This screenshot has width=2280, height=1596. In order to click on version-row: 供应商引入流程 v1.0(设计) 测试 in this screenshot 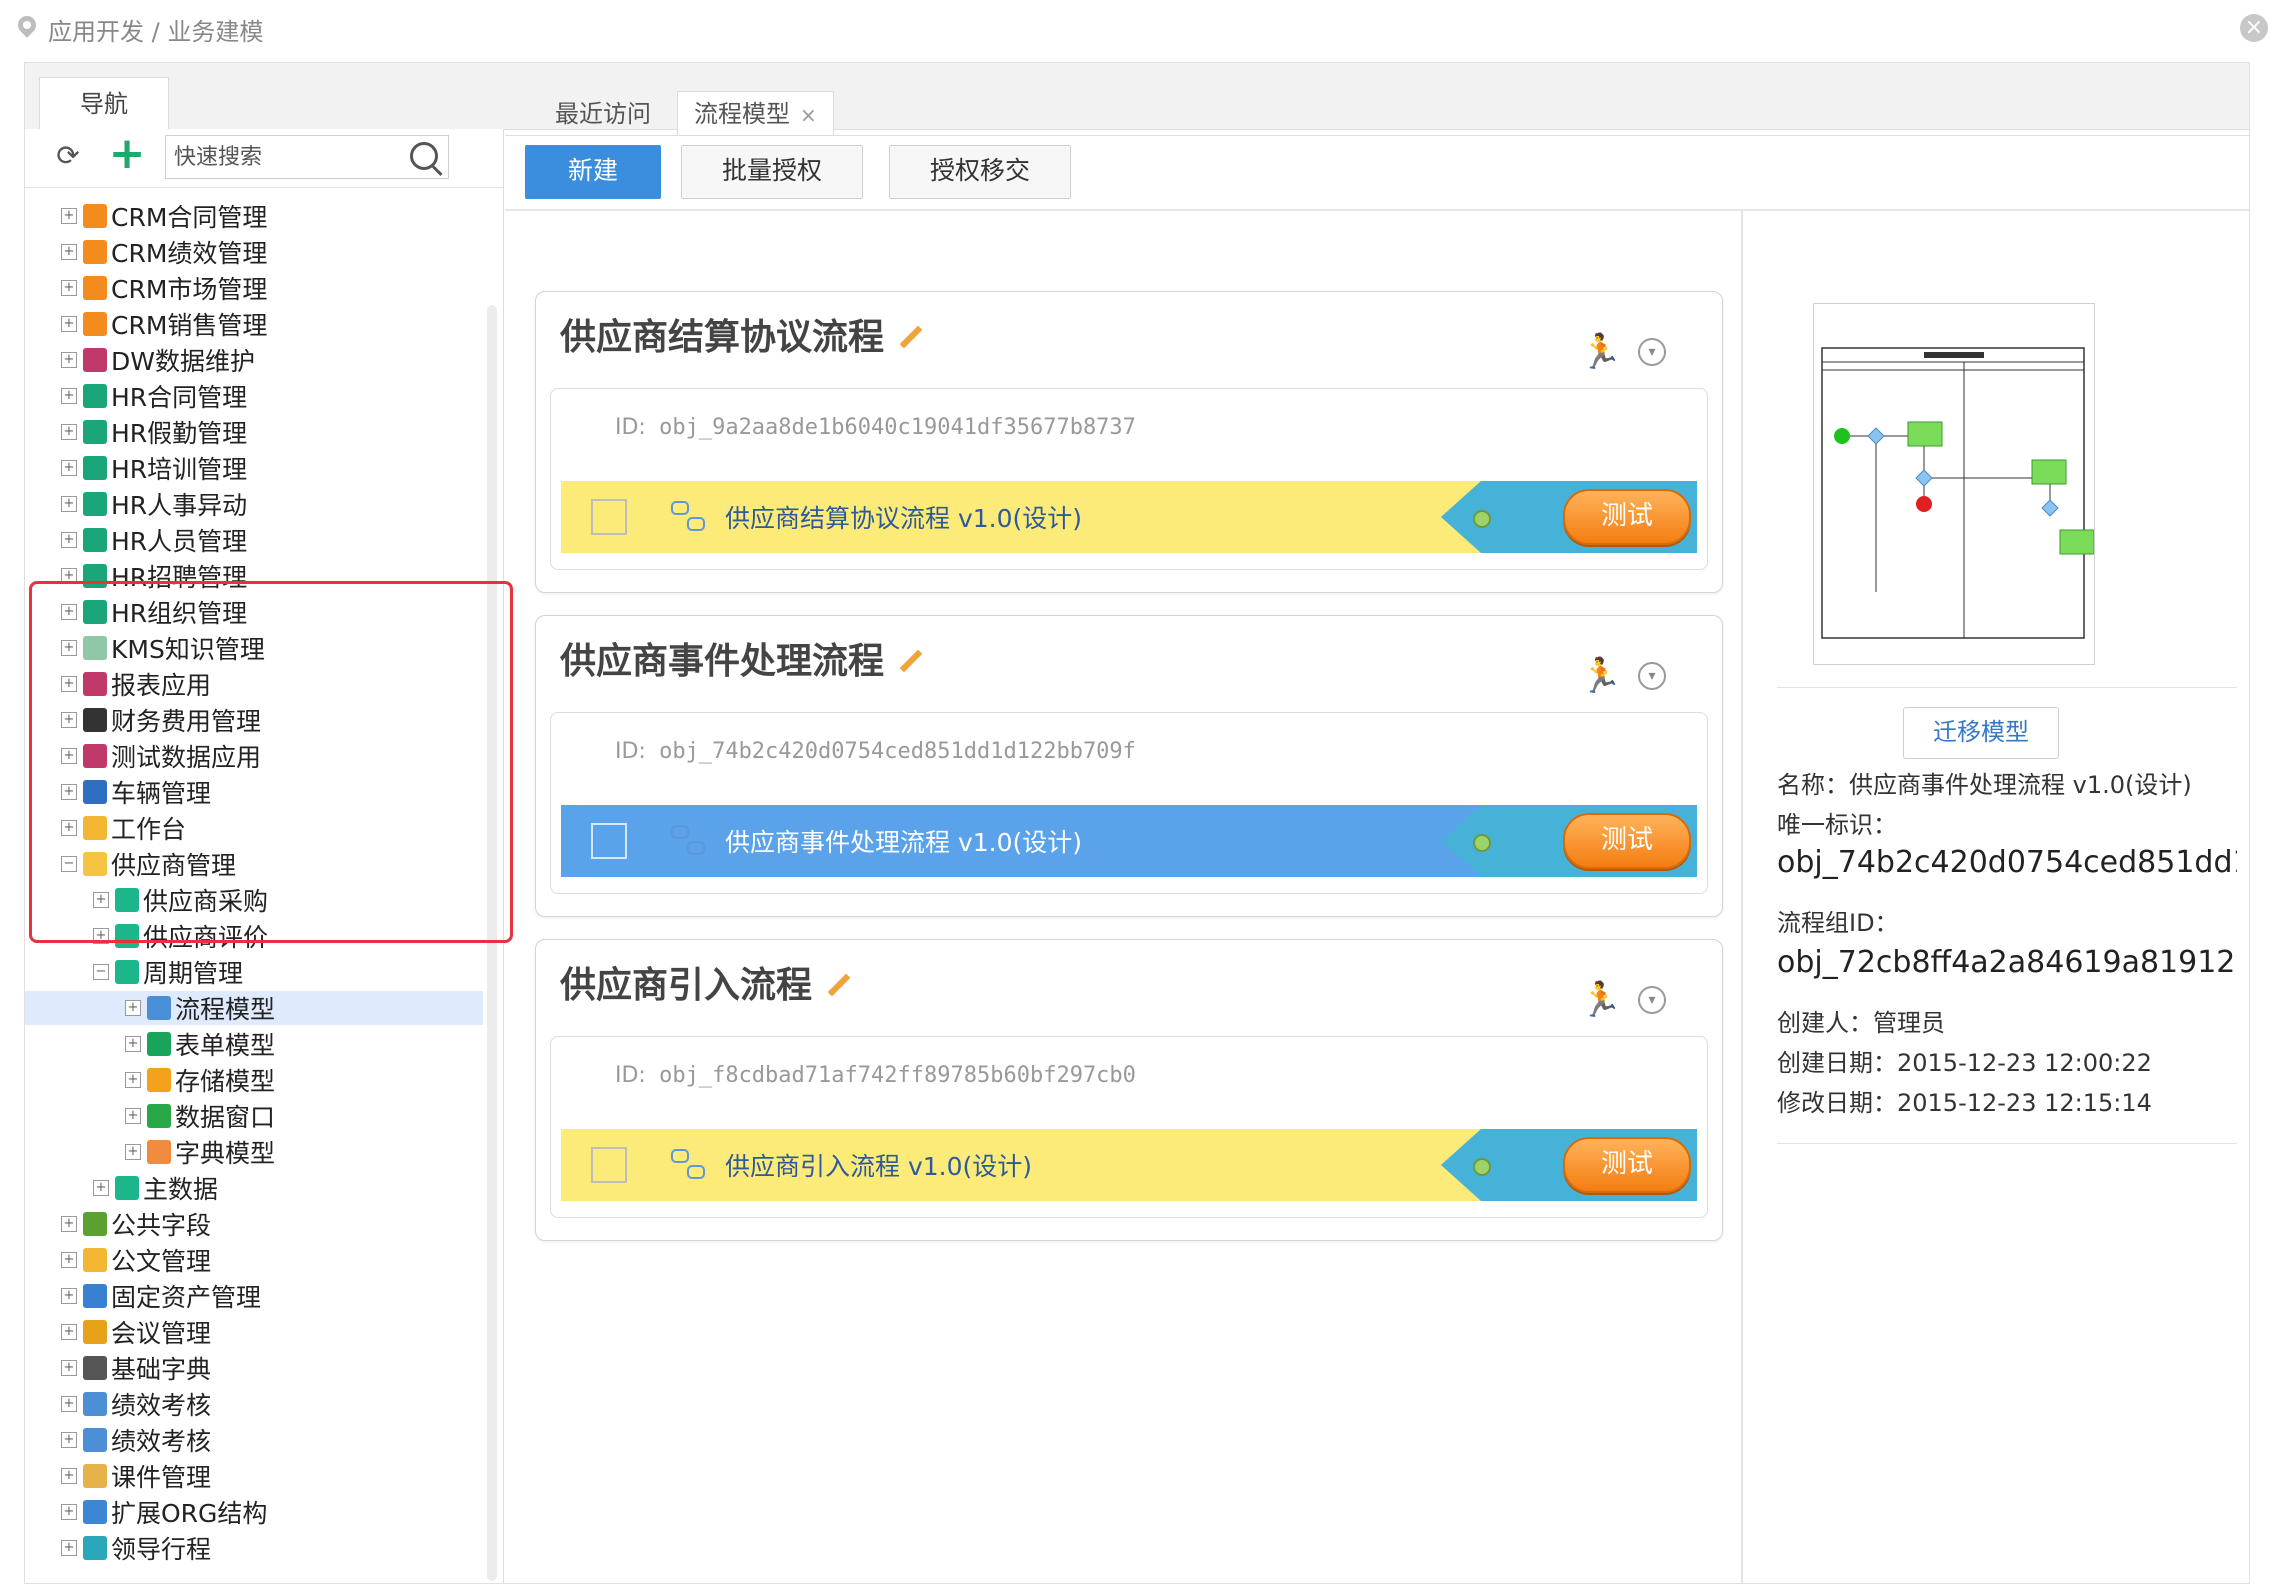, I will do `click(1129, 1165)`.